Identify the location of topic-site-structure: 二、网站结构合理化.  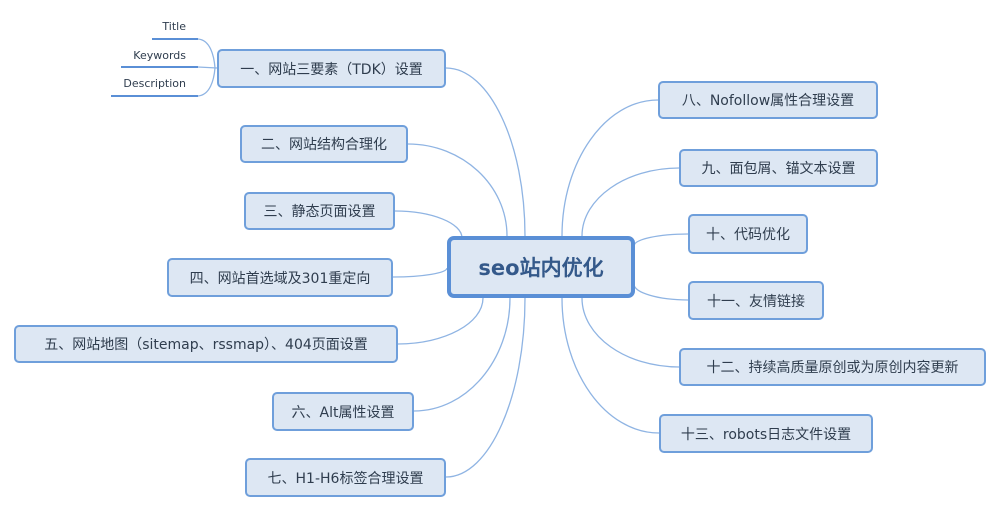
(324, 144).